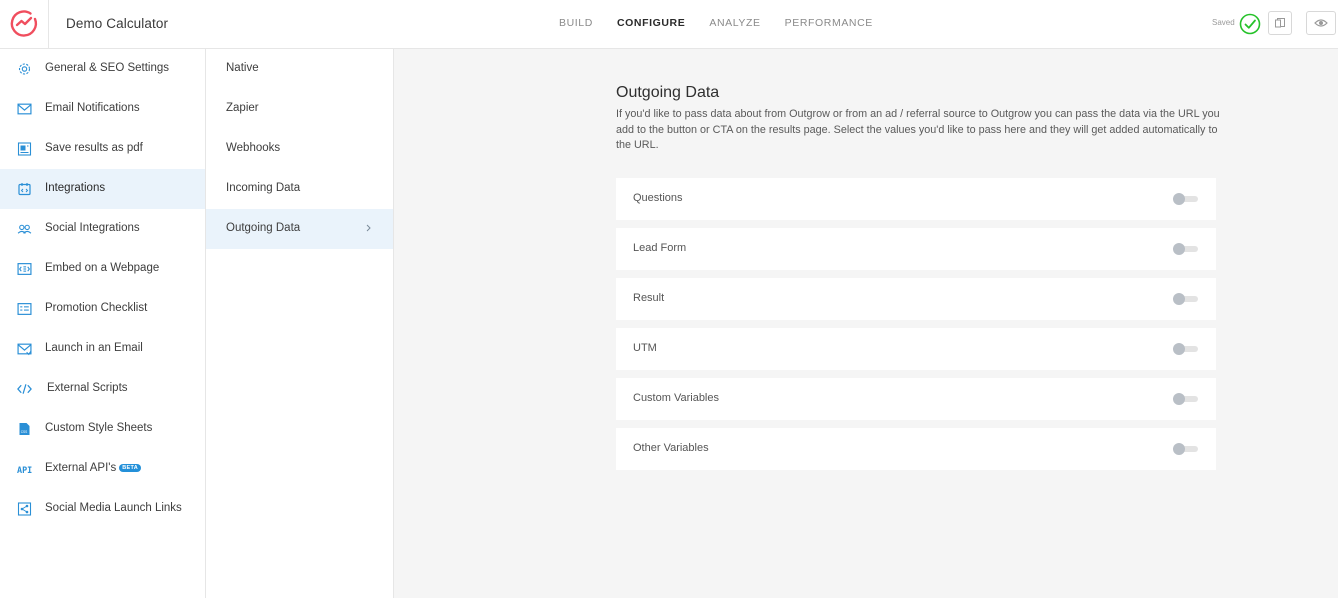 Image resolution: width=1338 pixels, height=598 pixels. I want to click on people-icon, so click(24, 229).